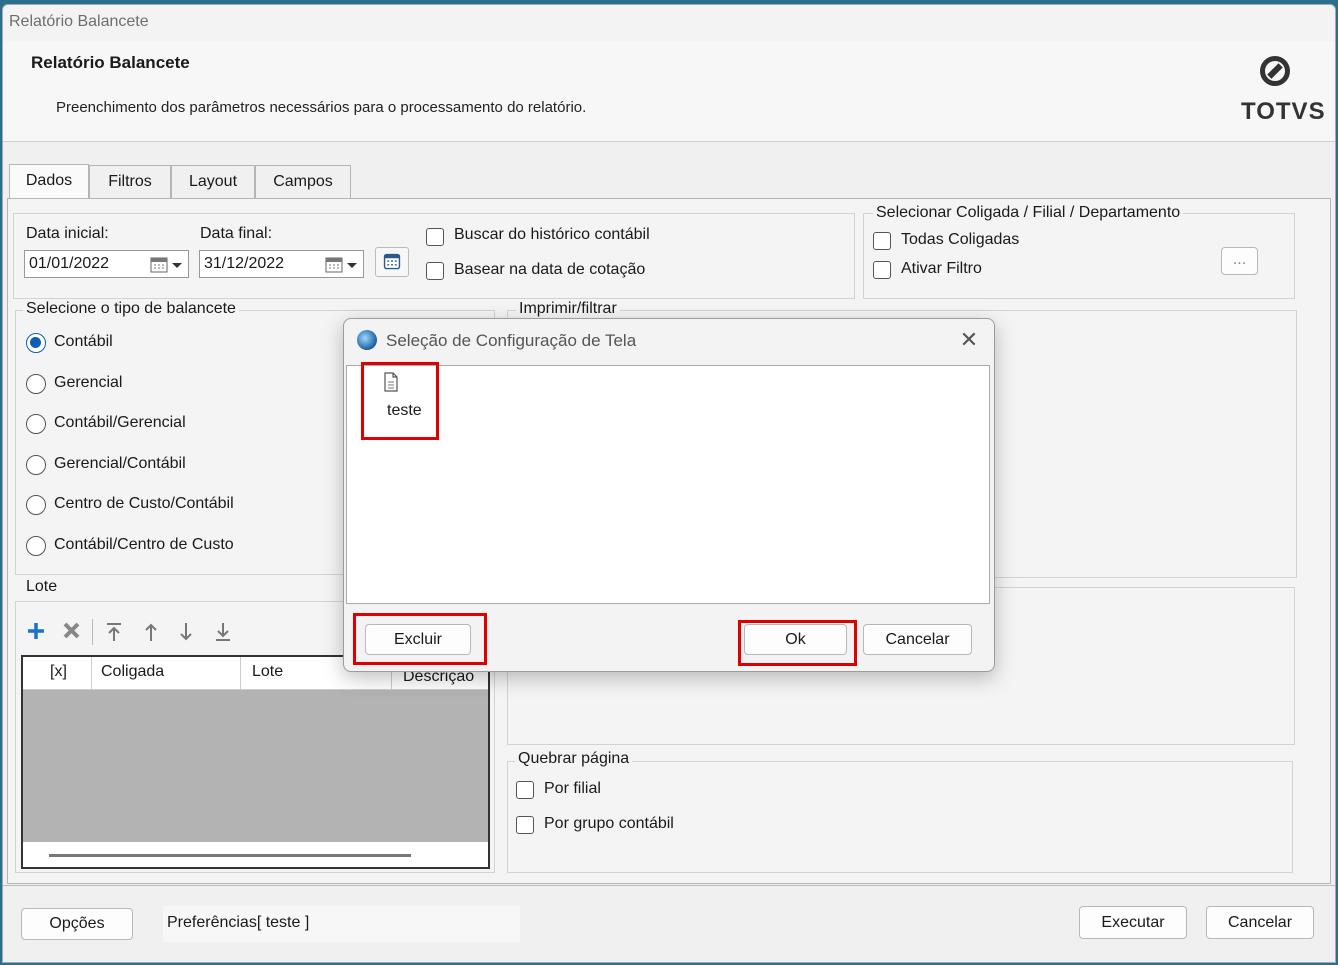 This screenshot has height=965, width=1338. I want to click on por-grupo-label: Por grupo contábil, so click(609, 823).